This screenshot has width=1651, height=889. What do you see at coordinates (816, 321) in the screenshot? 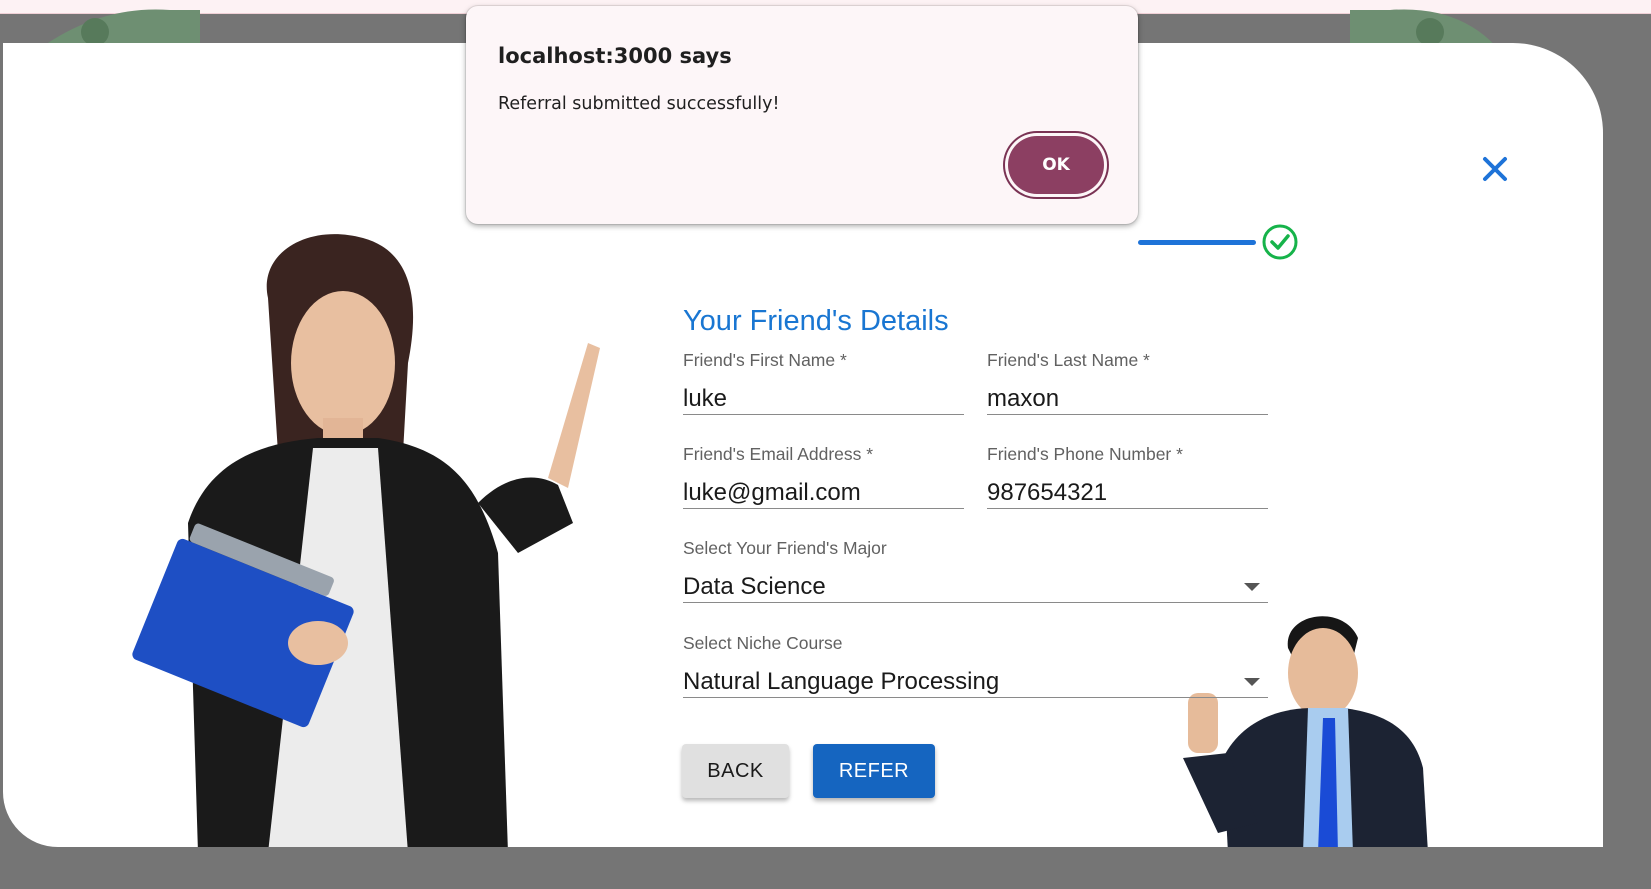
I see `form-title: Your Friend's Details` at bounding box center [816, 321].